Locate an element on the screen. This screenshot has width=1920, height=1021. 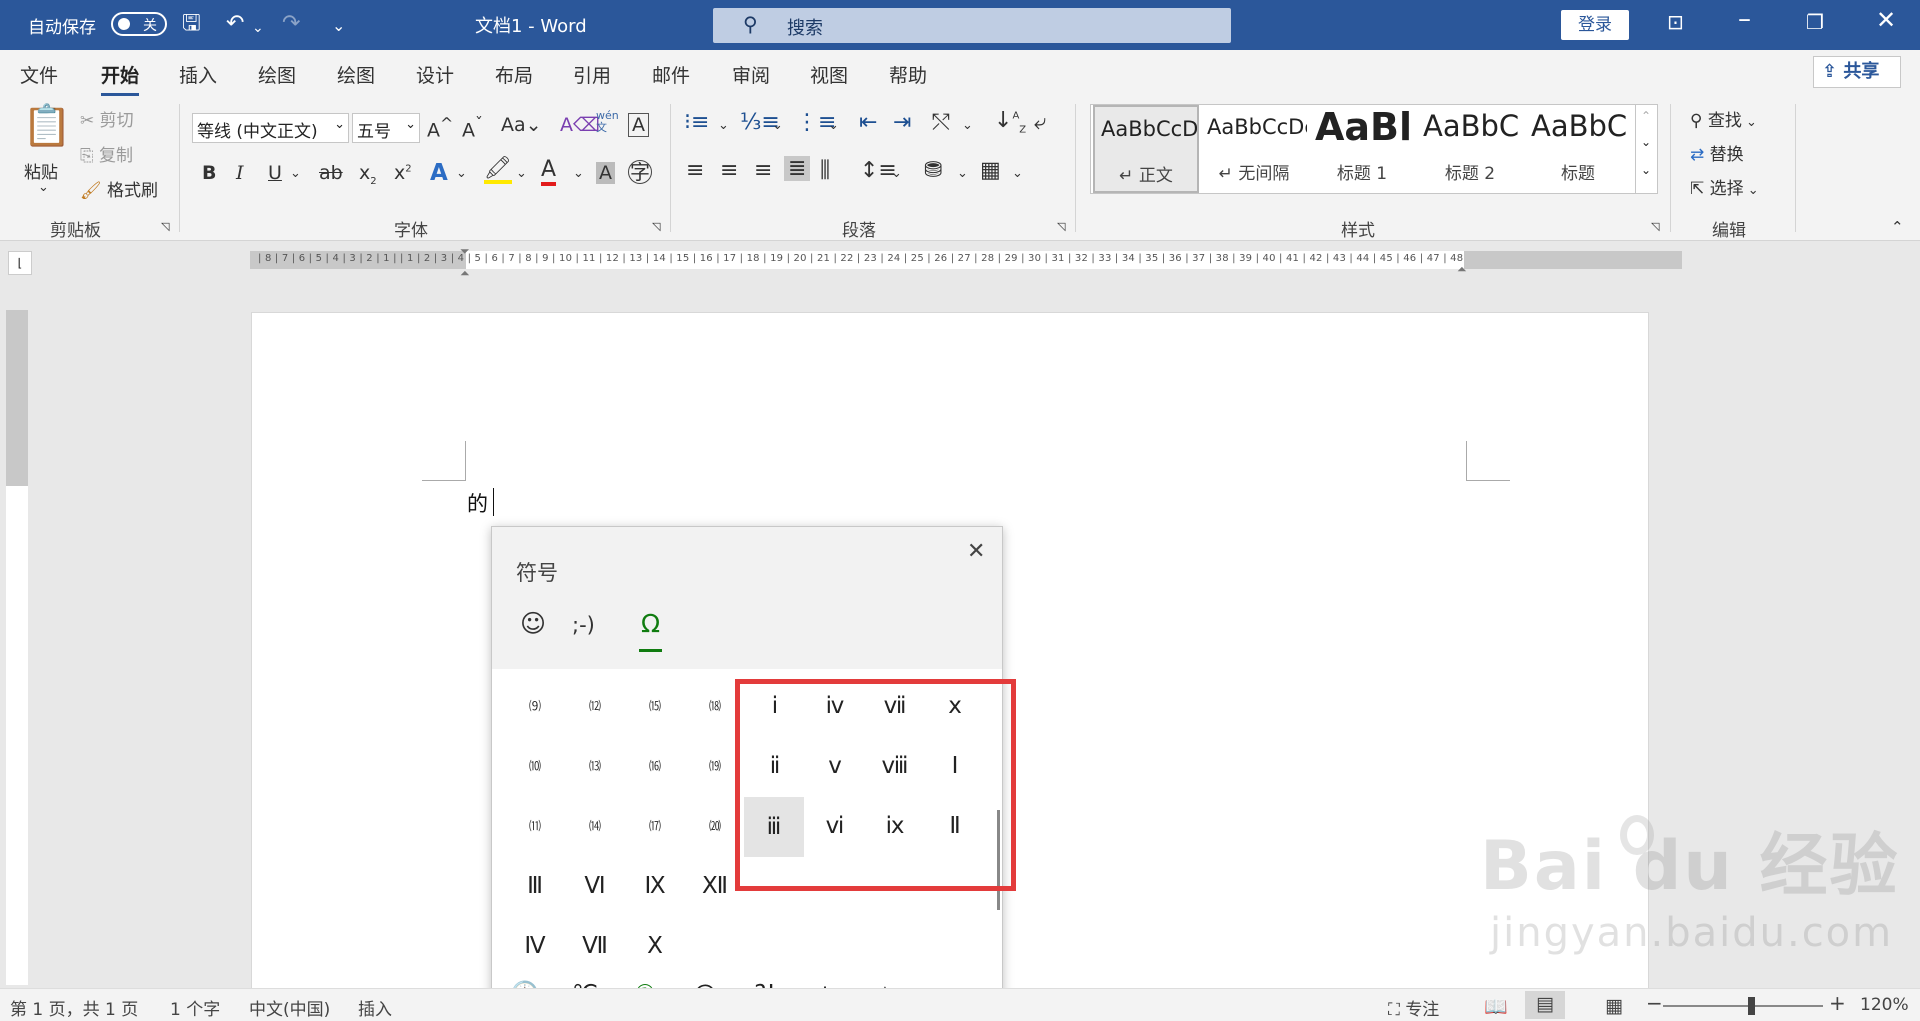
font-color-icon: A is located at coordinates (549, 172).